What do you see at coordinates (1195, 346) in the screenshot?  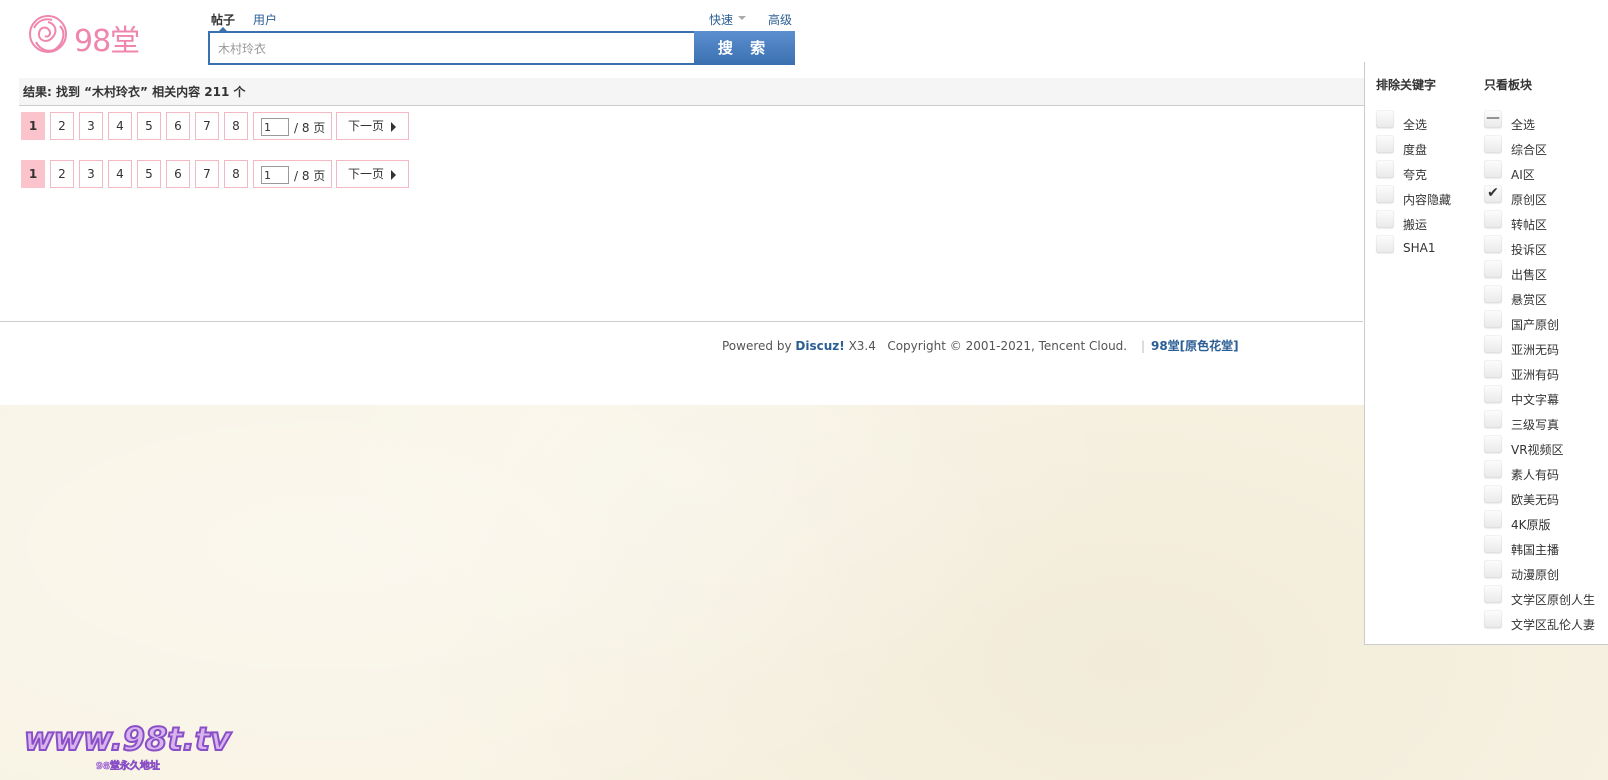 I see `site-home-link: 98堂[原色花堂]` at bounding box center [1195, 346].